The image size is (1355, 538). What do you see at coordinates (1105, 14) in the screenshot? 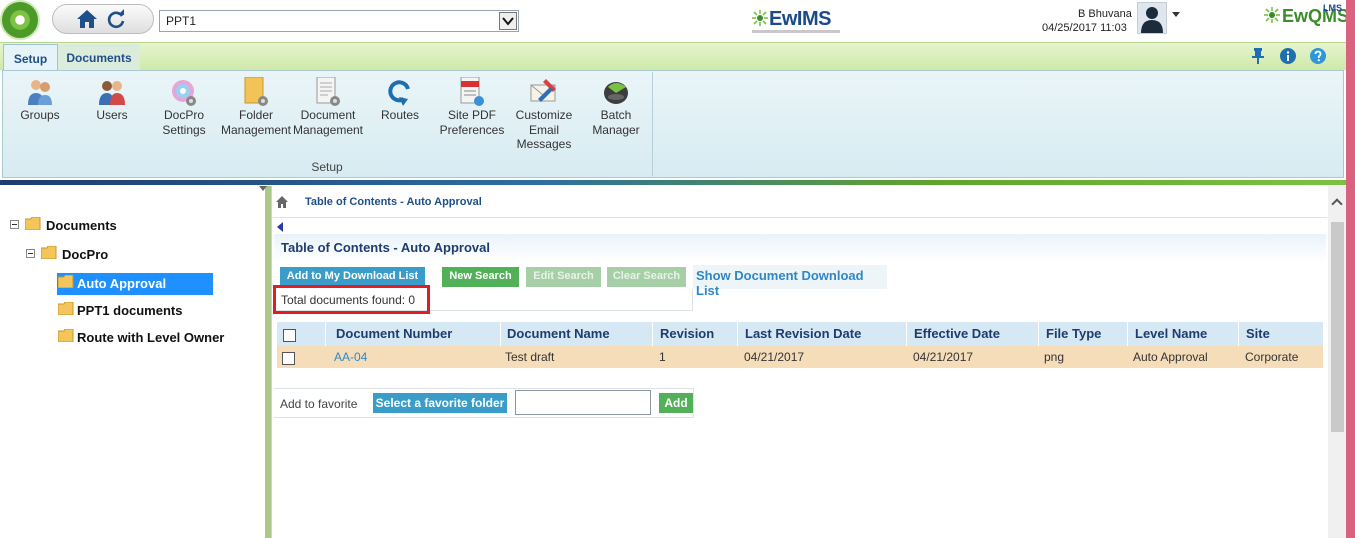
I see `user-name: B Bhuvana` at bounding box center [1105, 14].